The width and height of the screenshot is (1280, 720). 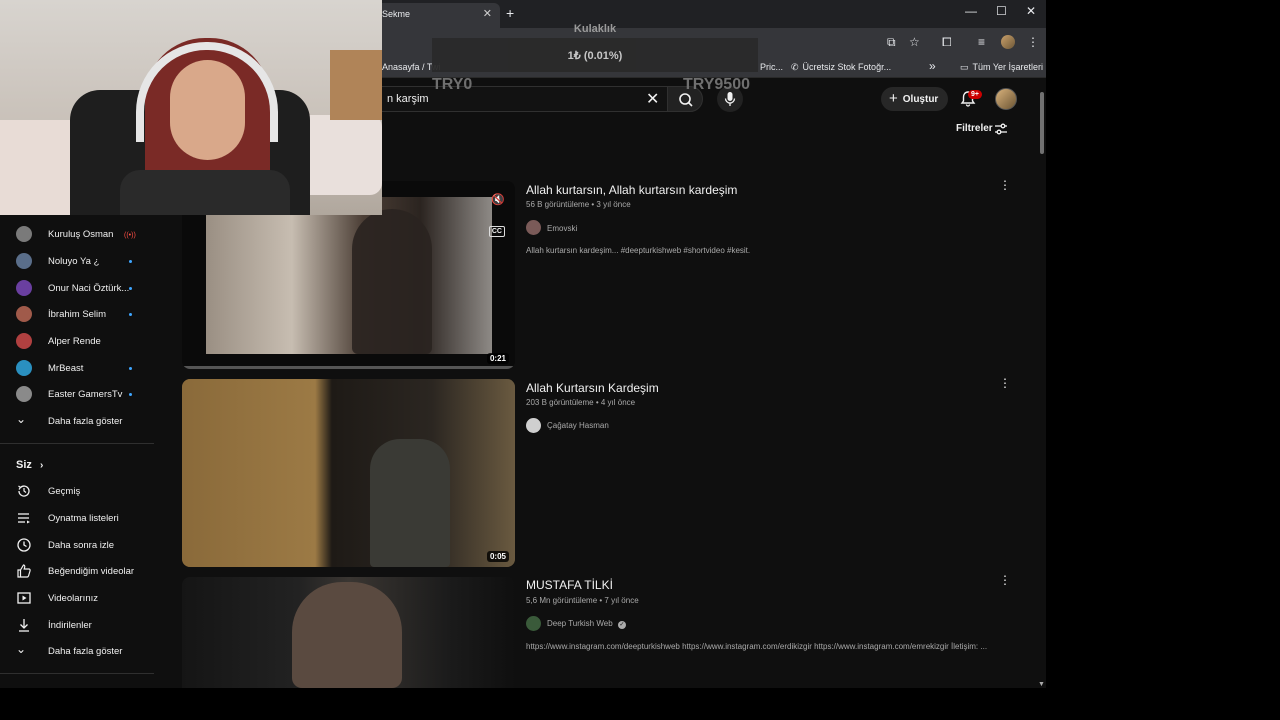 I want to click on subscription-label: Alper Rende, so click(x=74, y=341).